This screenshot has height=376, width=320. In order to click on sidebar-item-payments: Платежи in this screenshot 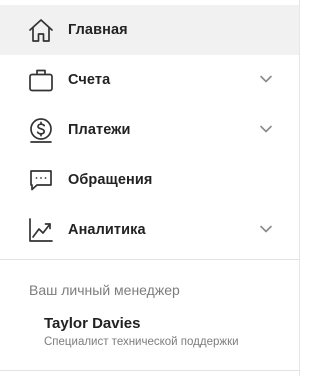, I will do `click(149, 130)`.